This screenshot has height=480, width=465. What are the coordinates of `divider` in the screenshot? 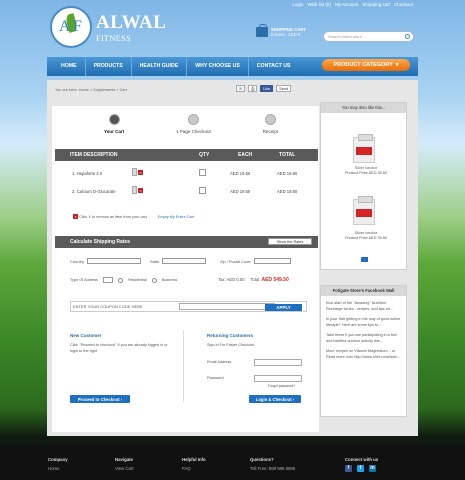 It's located at (183, 366).